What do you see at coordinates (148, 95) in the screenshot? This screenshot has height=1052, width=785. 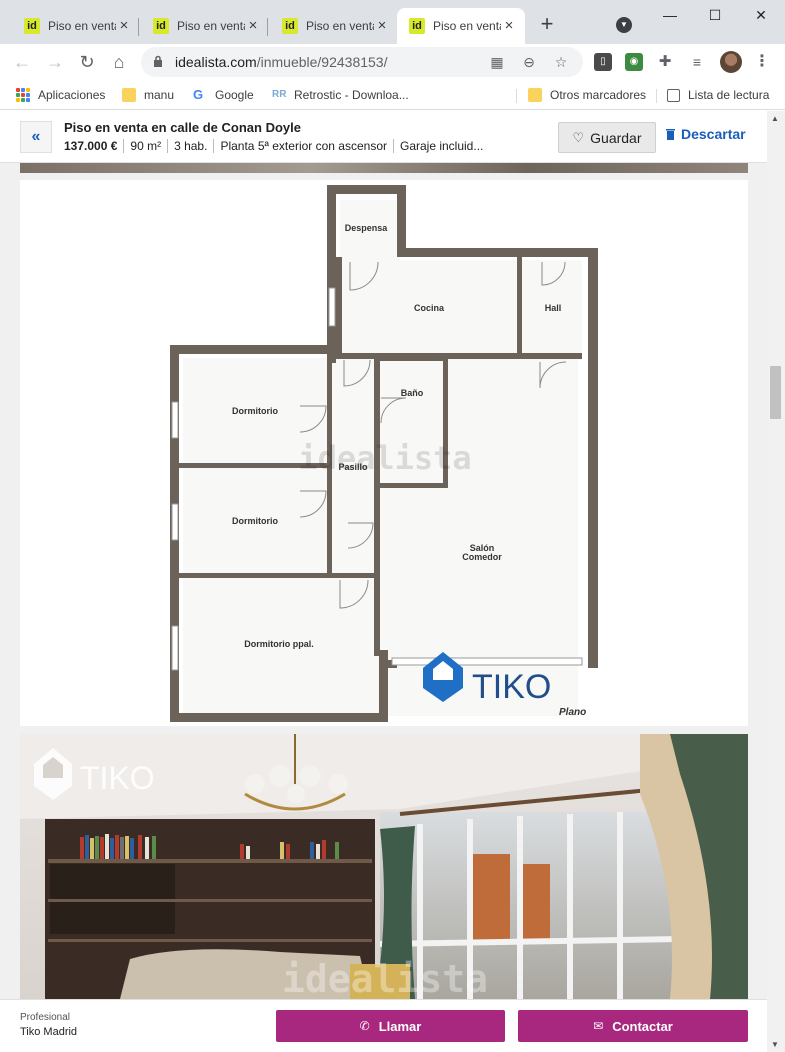 I see `bookmark-manu: manu` at bounding box center [148, 95].